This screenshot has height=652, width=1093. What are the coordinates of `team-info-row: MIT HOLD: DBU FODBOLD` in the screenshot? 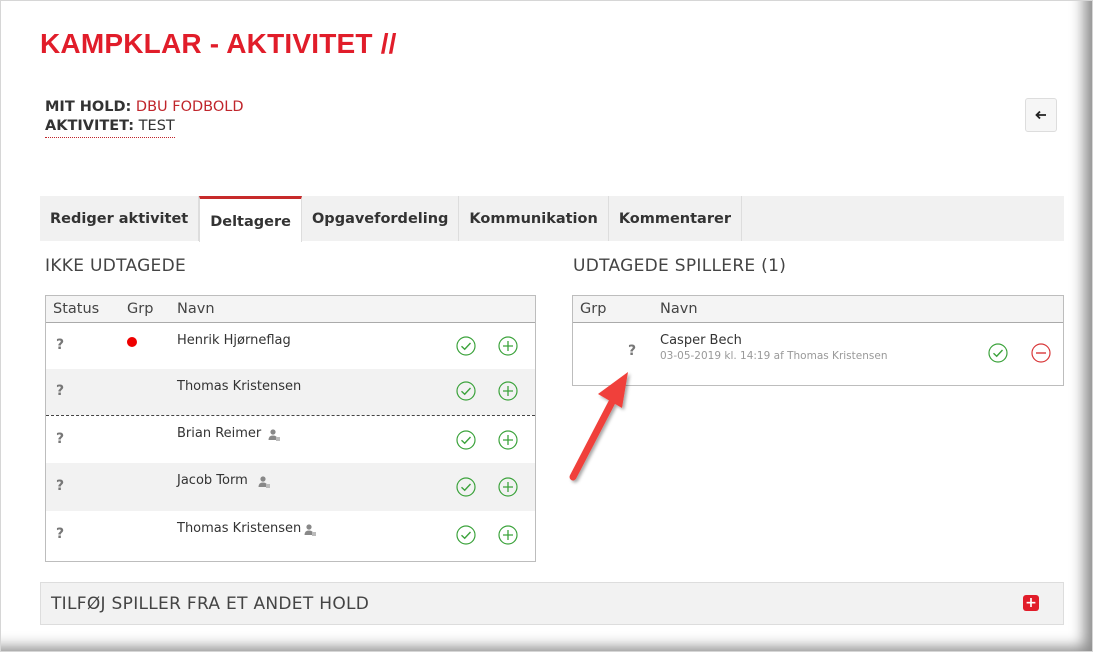 It's located at (144, 107).